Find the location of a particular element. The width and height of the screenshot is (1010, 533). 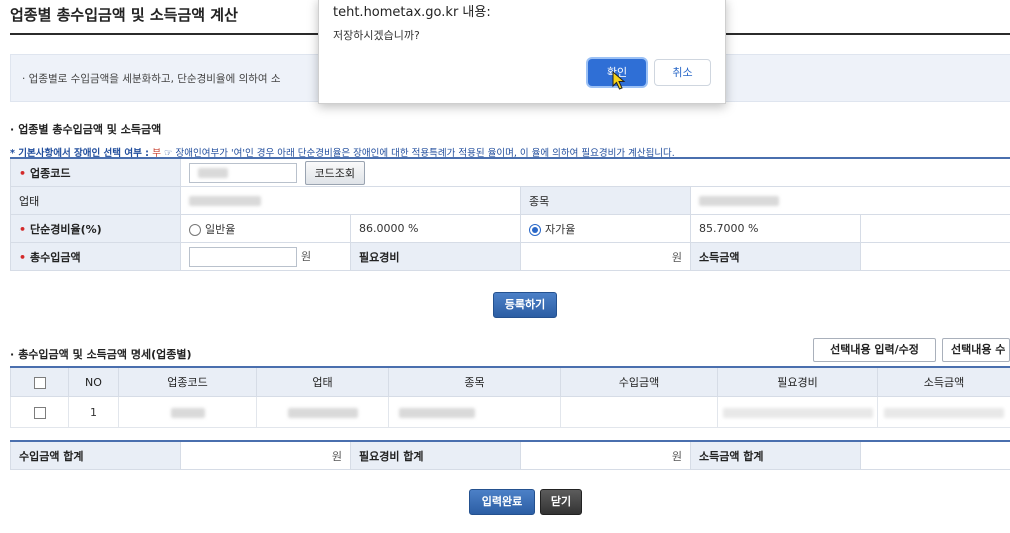

income-value is located at coordinates (934, 256).